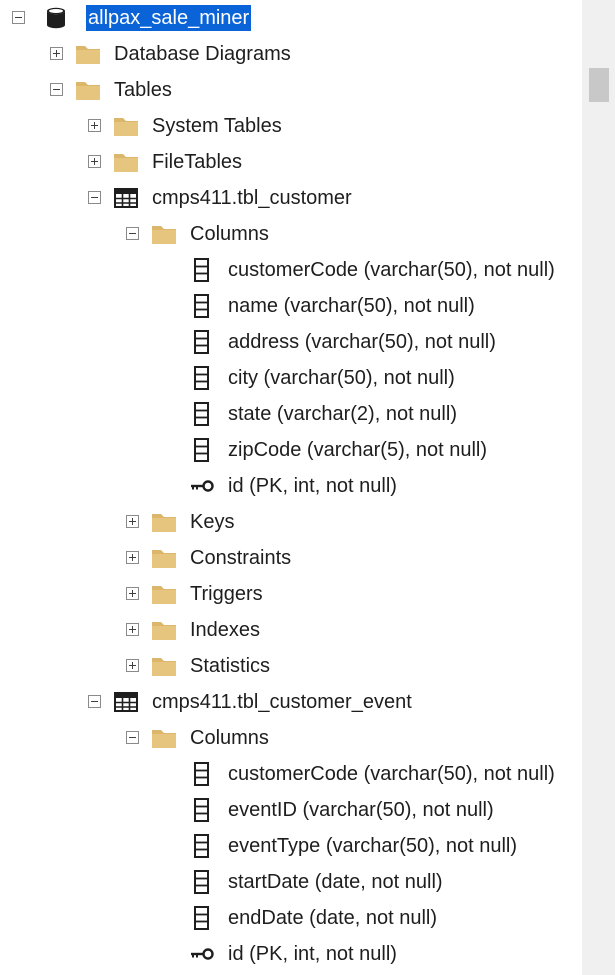  What do you see at coordinates (226, 594) in the screenshot?
I see `tree-node-label: Triggers` at bounding box center [226, 594].